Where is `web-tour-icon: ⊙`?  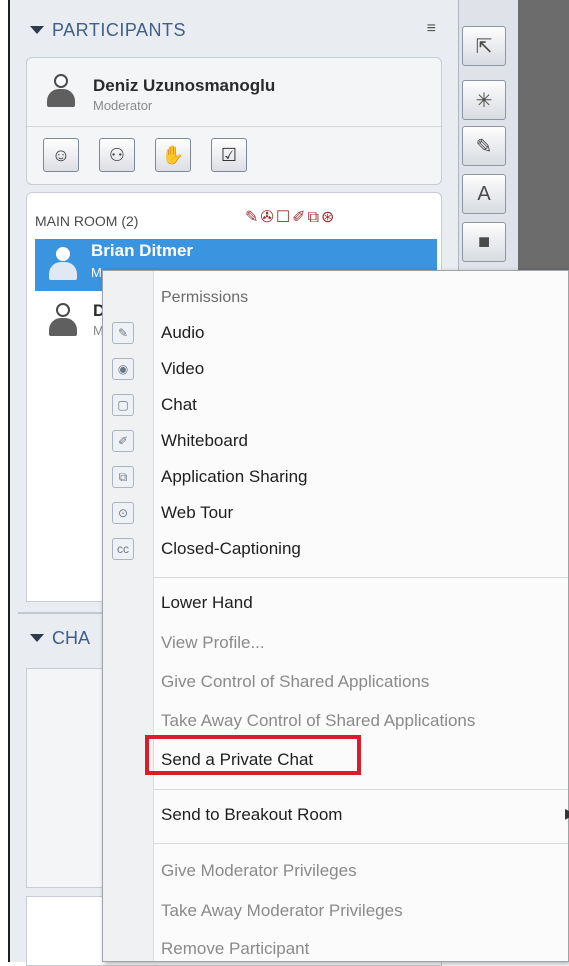 web-tour-icon: ⊙ is located at coordinates (123, 513).